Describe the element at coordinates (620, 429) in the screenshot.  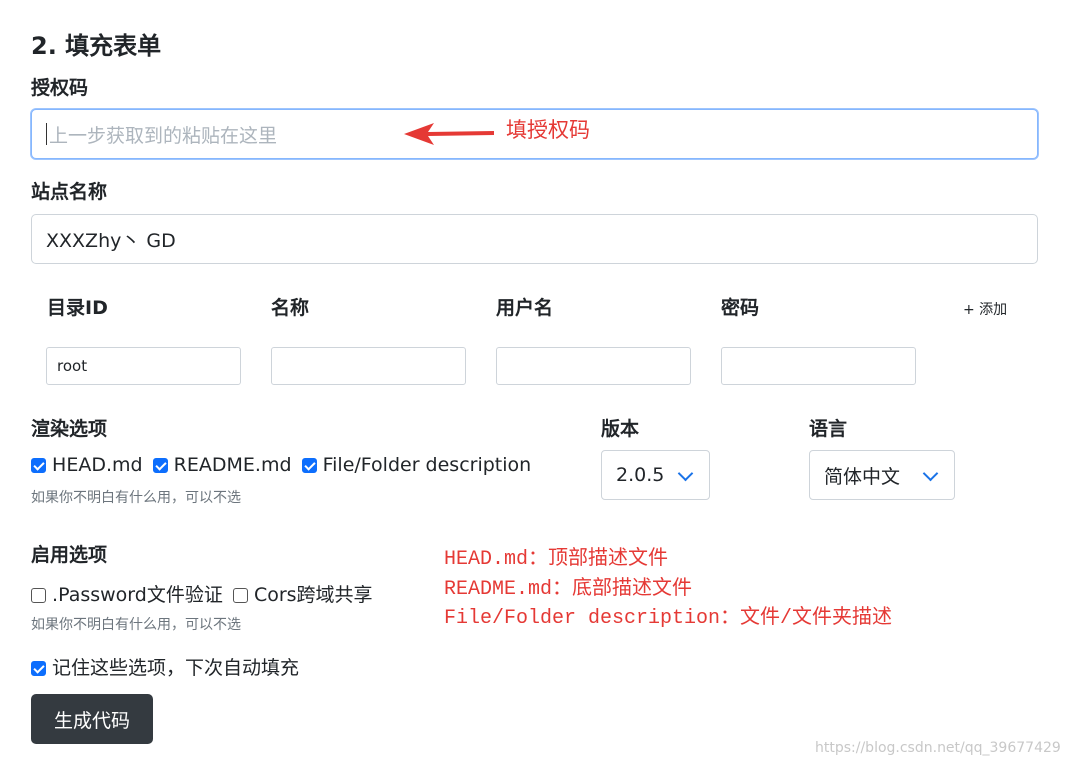
I see `version-label: 版本` at that location.